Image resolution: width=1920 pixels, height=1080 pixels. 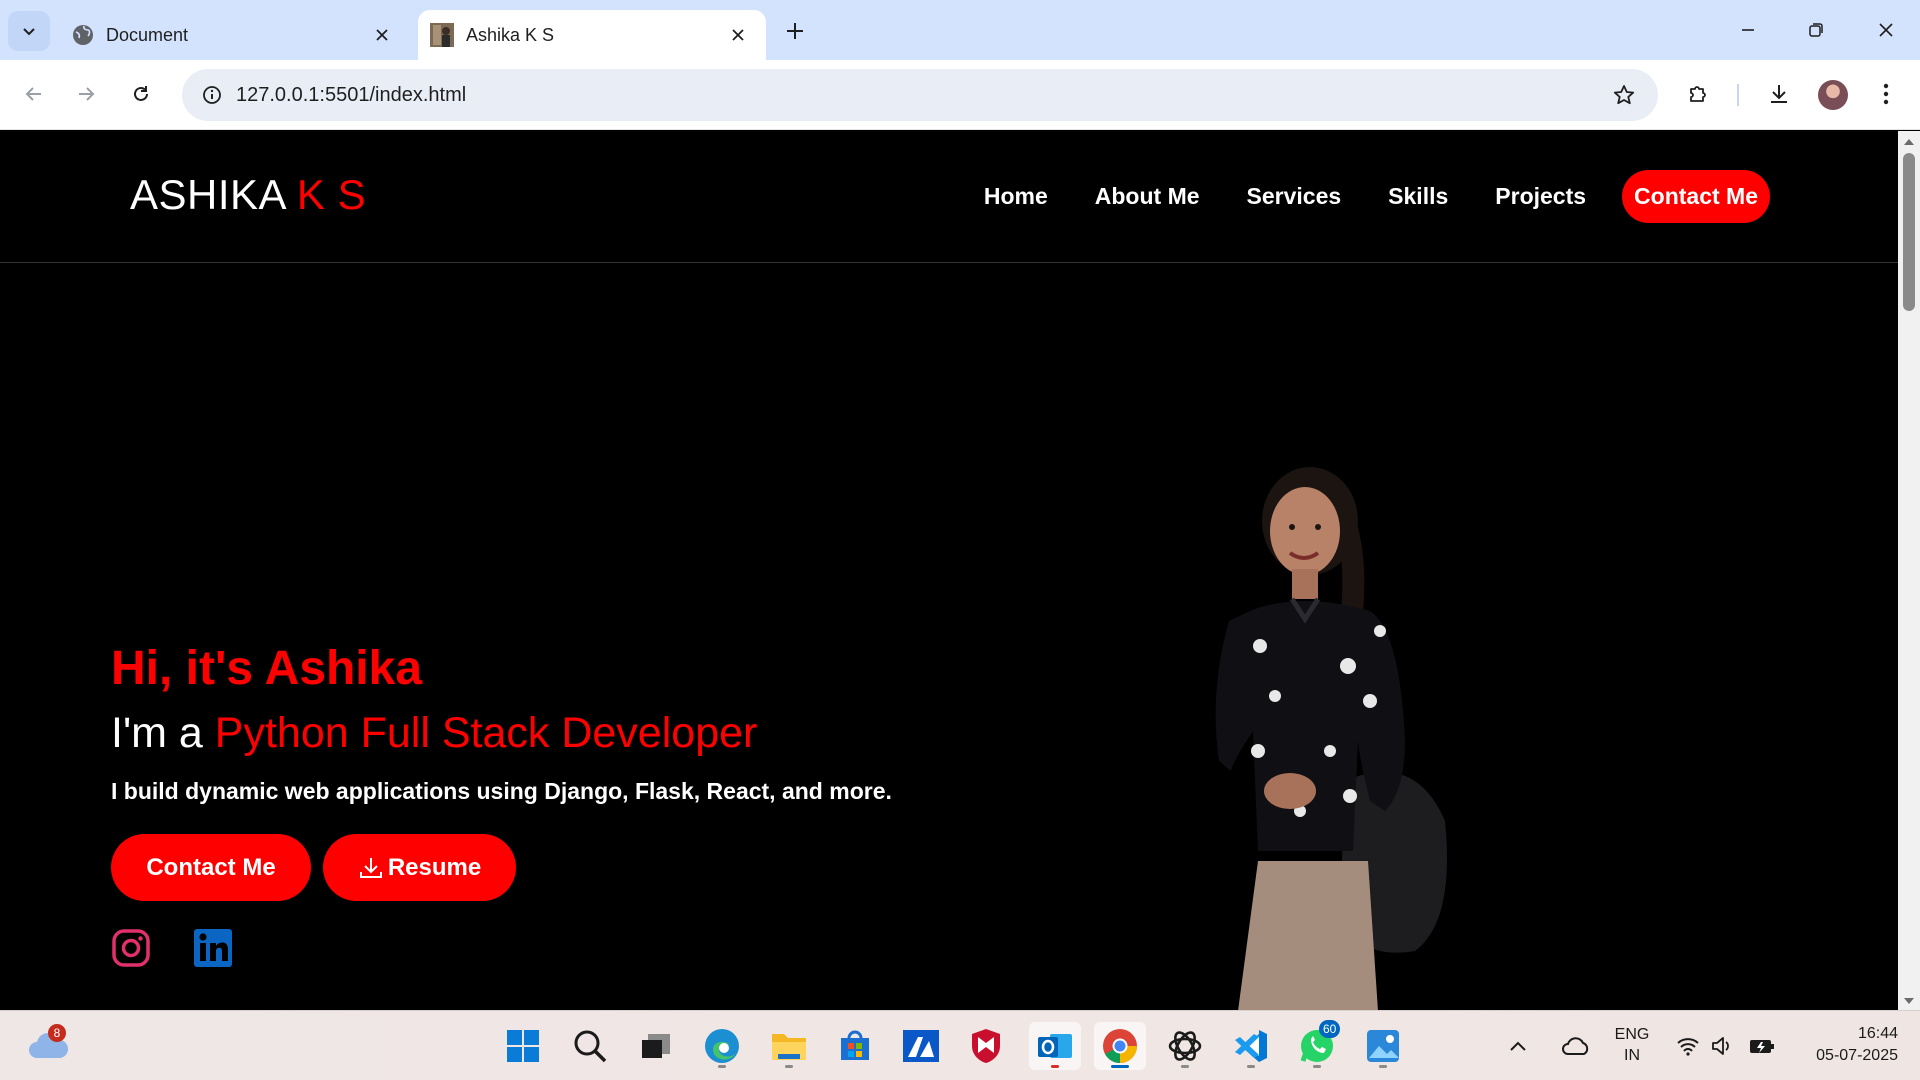 I want to click on onedrive-tray, so click(x=1576, y=1046).